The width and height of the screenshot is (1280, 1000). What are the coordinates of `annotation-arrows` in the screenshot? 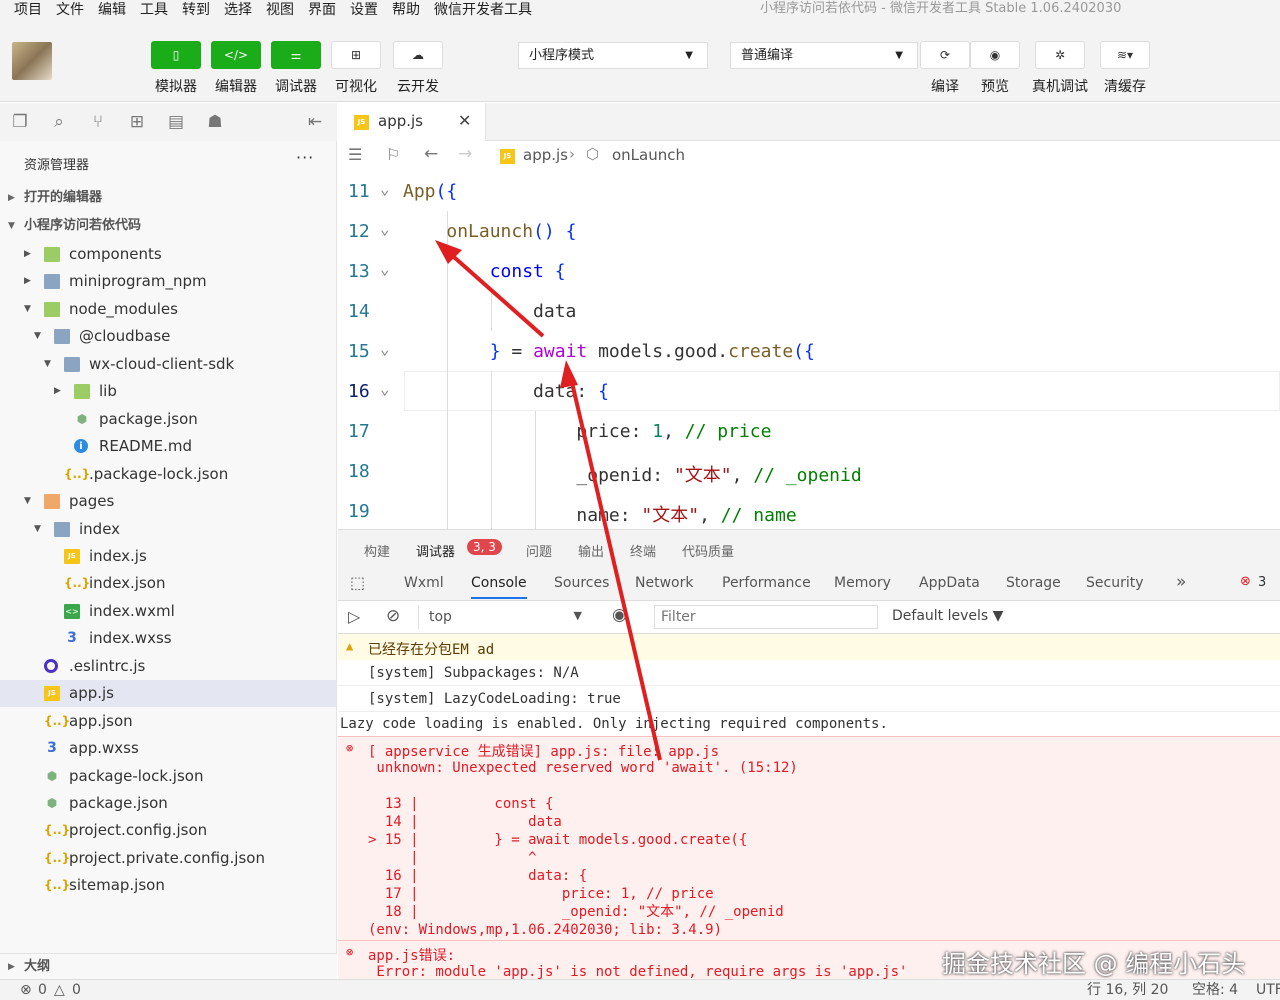 It's located at (548, 500).